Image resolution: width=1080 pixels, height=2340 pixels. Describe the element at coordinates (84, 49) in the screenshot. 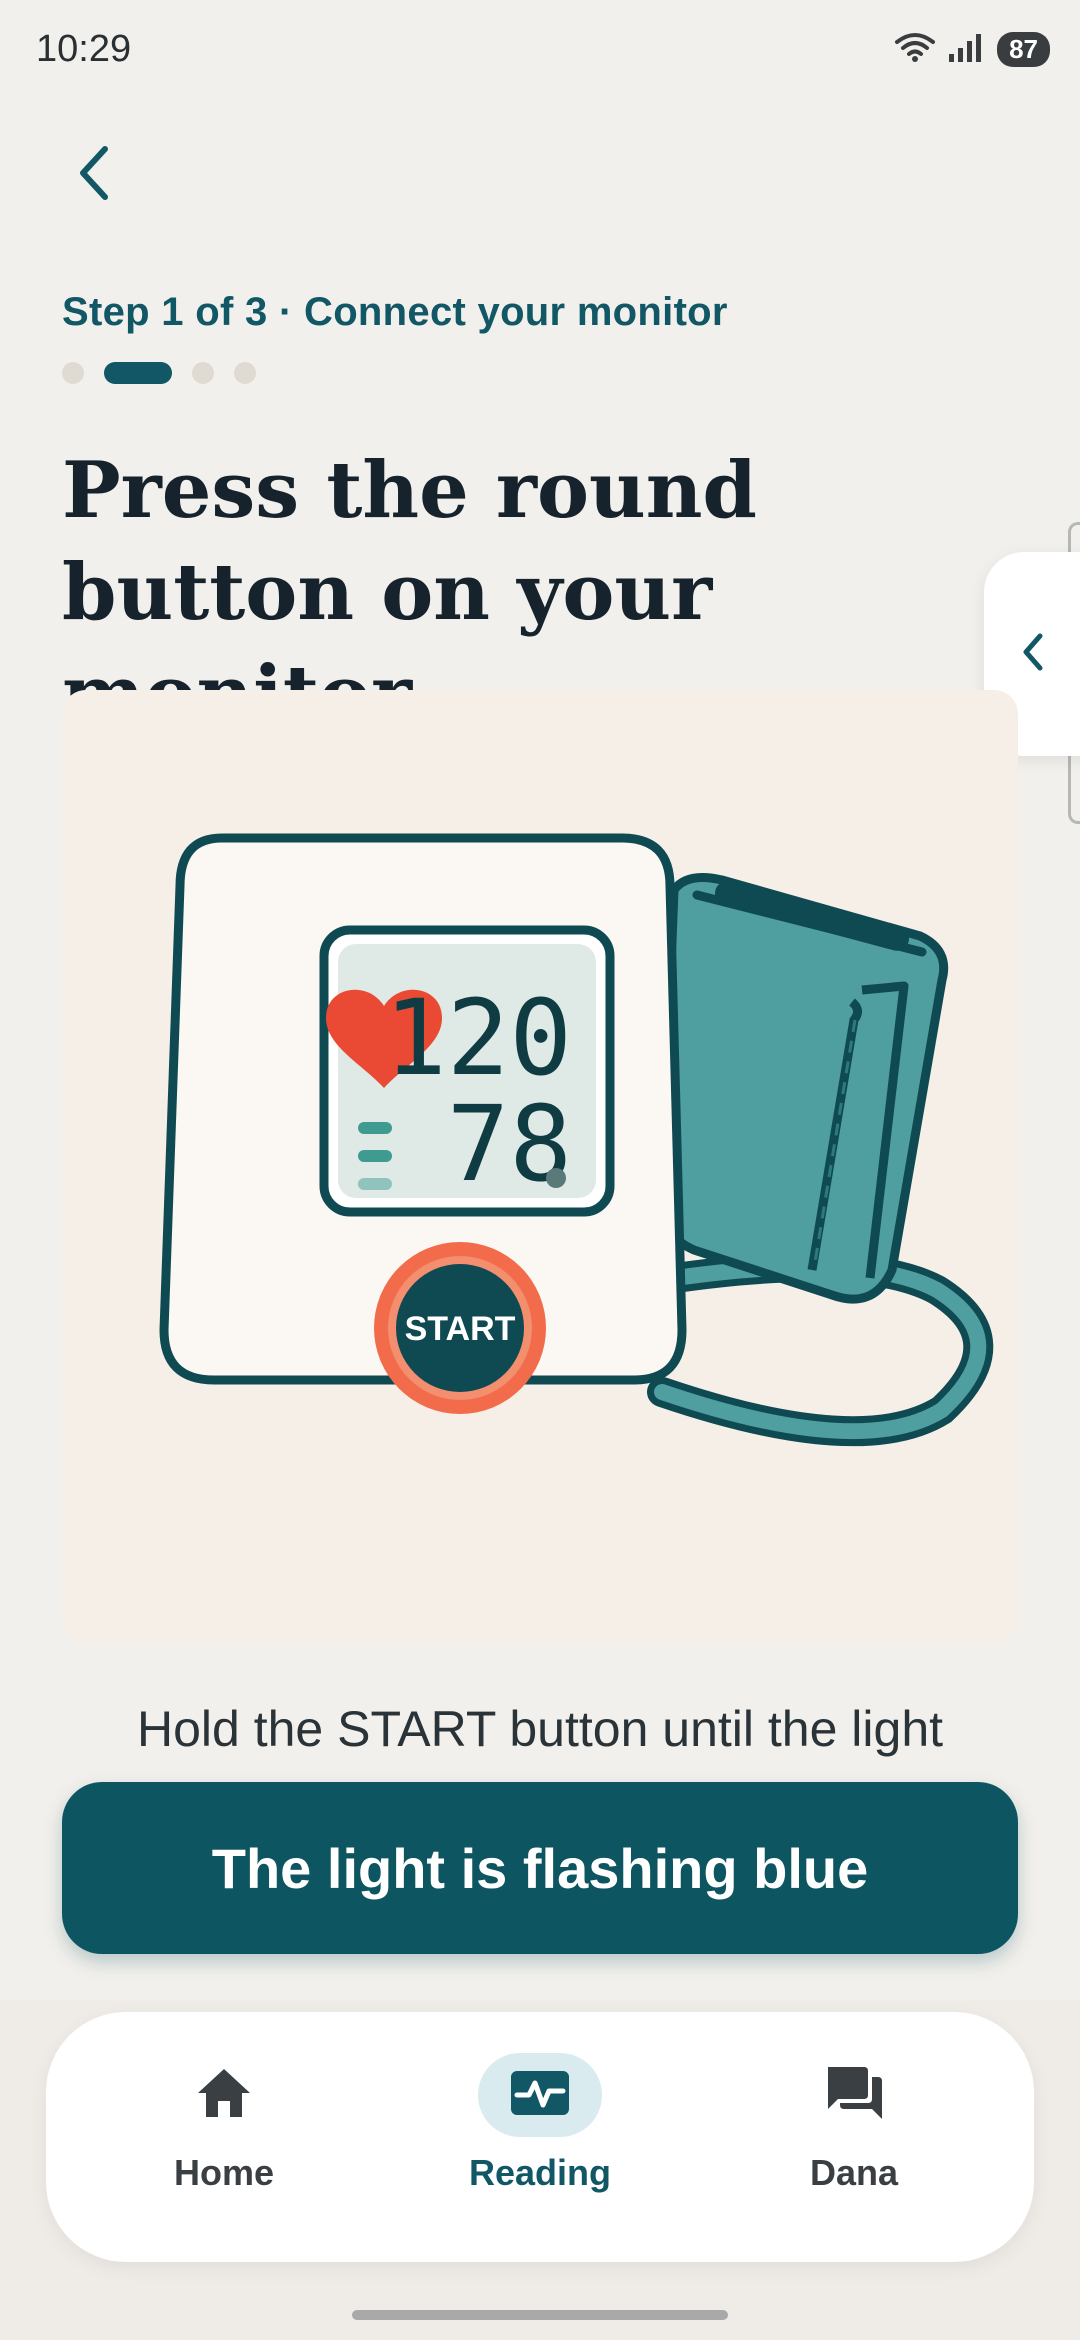

I see `status-time: 10:29` at that location.